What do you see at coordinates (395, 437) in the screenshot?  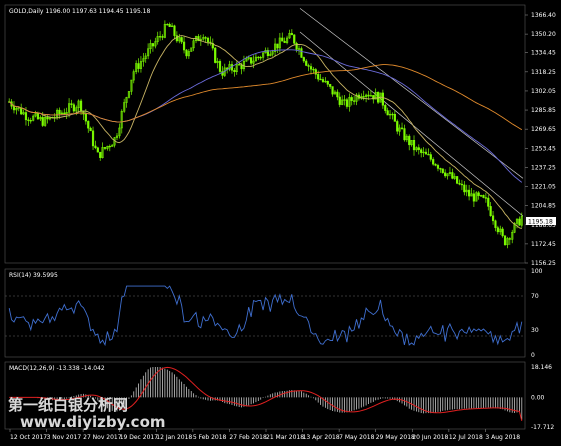 I see `time-tick-label: 29 May 2018` at bounding box center [395, 437].